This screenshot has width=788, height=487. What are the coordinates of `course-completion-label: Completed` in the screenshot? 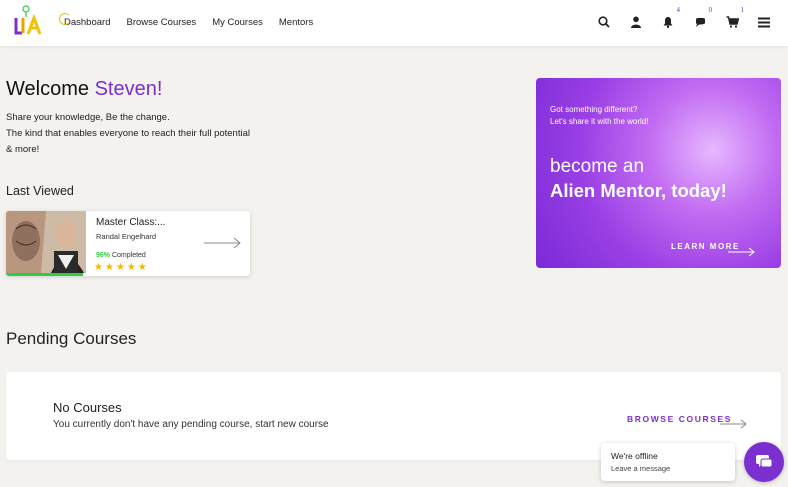 It's located at (128, 255).